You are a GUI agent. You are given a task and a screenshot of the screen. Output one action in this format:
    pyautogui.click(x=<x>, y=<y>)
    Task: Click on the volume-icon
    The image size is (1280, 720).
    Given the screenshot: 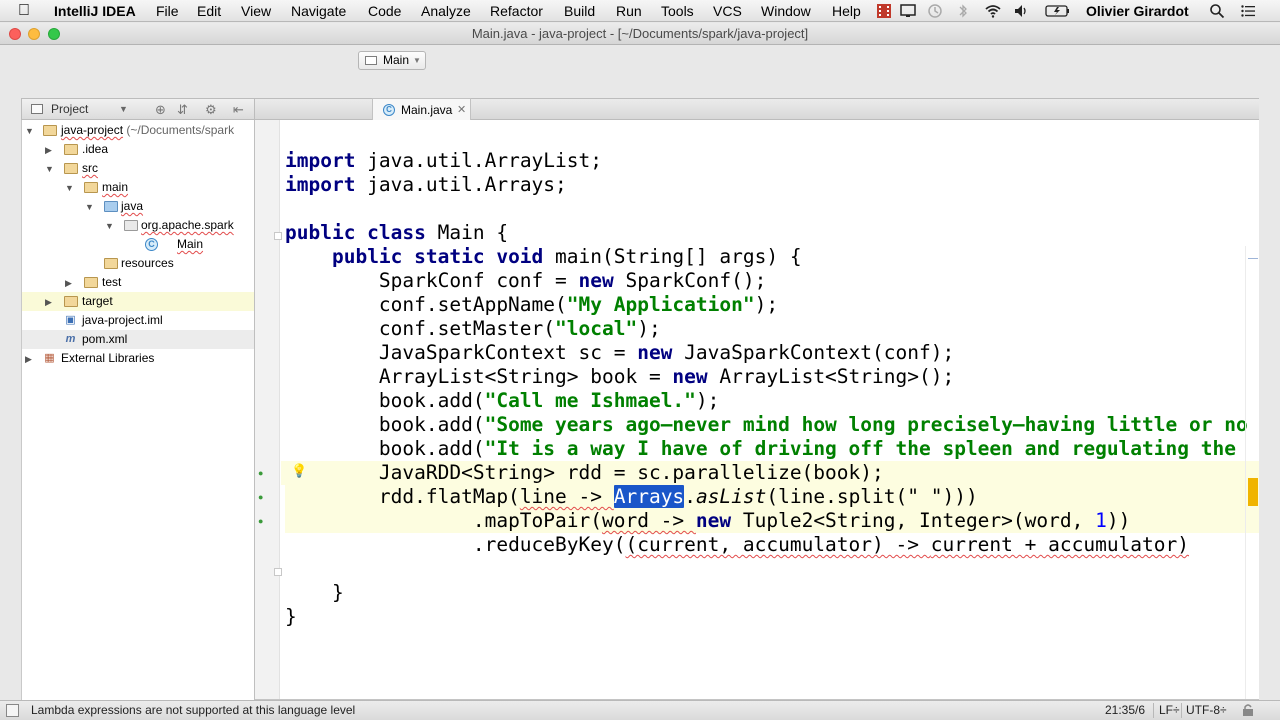 What is the action you would take?
    pyautogui.click(x=1021, y=11)
    